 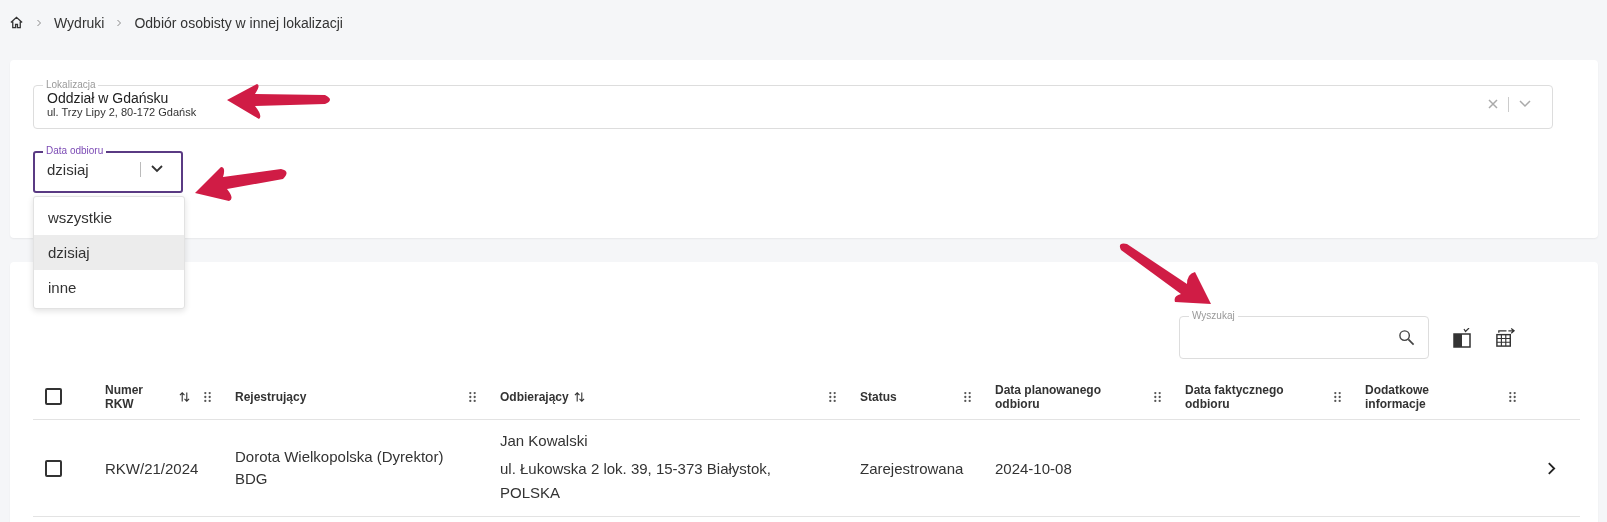 I want to click on column-header: Status, so click(x=878, y=396).